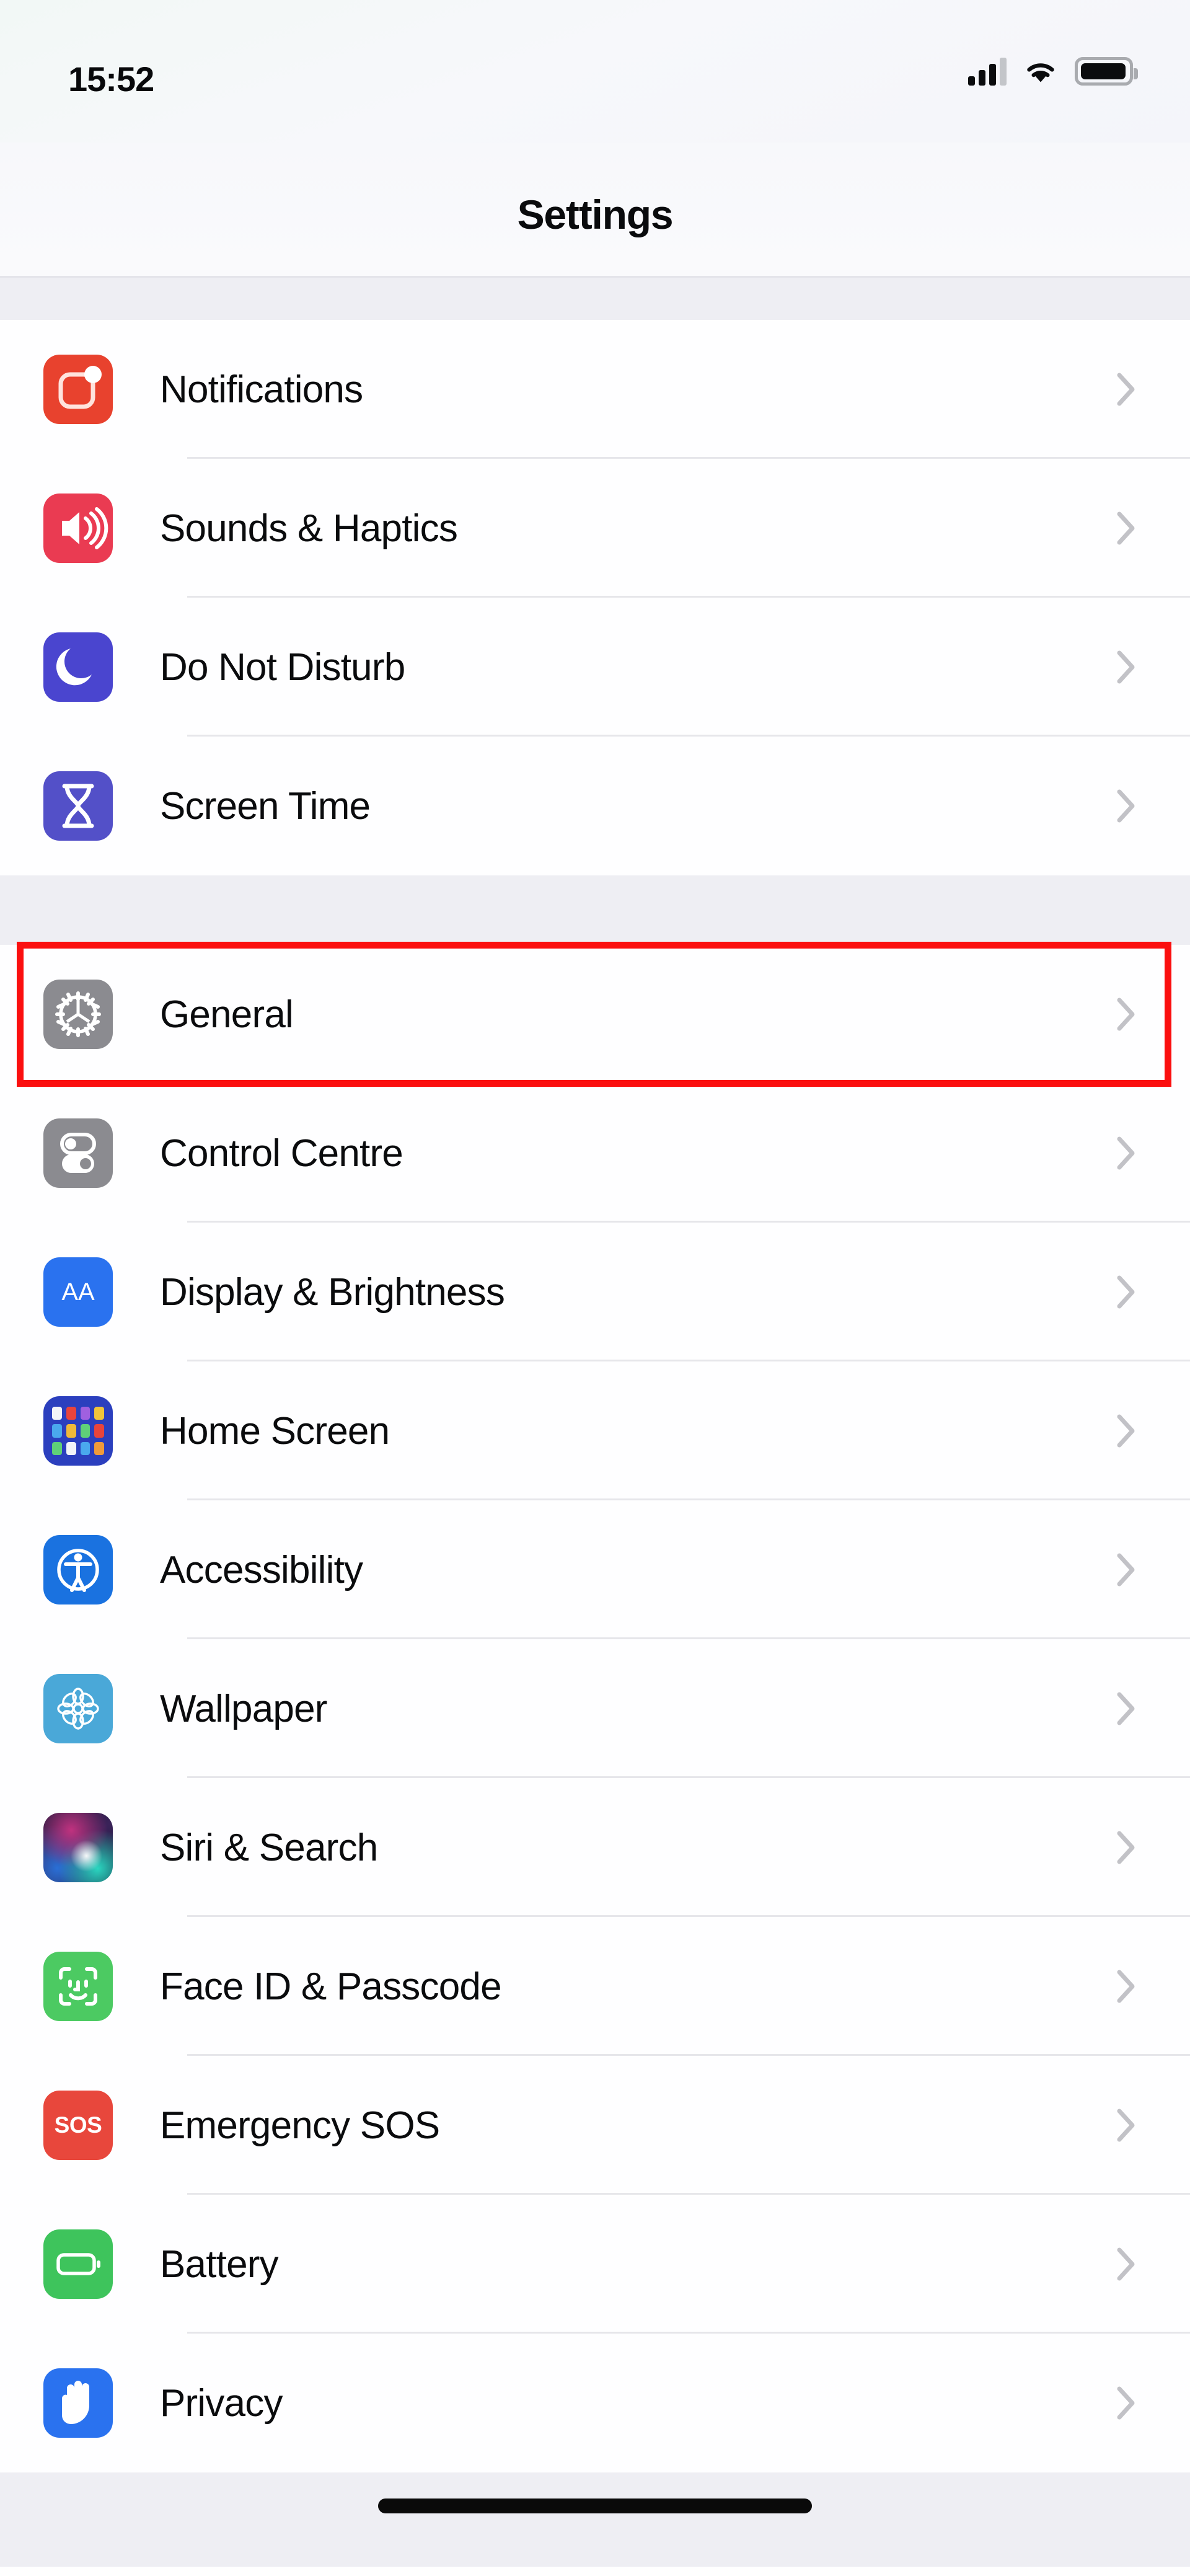 The width and height of the screenshot is (1190, 2576). What do you see at coordinates (595, 389) in the screenshot?
I see `settings-row-notifications: Notifications` at bounding box center [595, 389].